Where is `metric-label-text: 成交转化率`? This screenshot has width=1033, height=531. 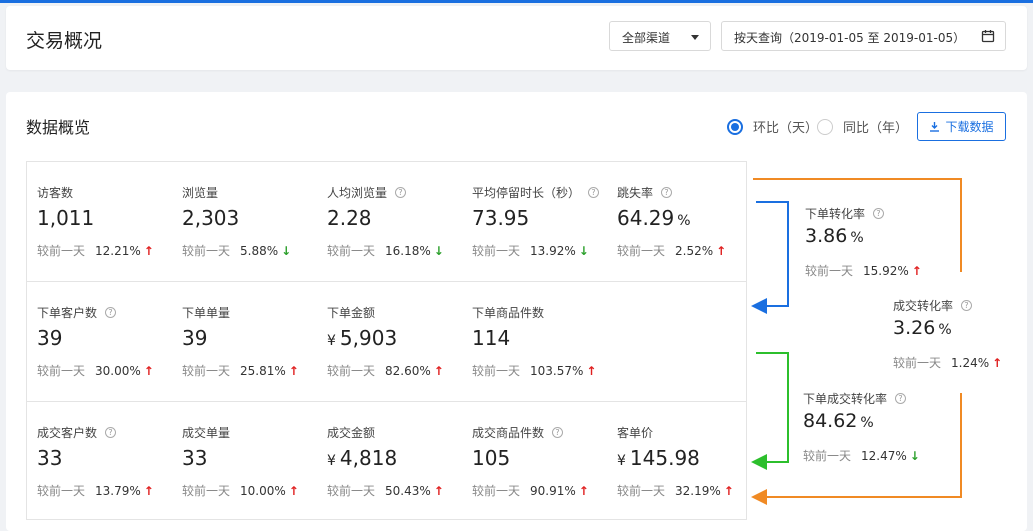 metric-label-text: 成交转化率 is located at coordinates (923, 306).